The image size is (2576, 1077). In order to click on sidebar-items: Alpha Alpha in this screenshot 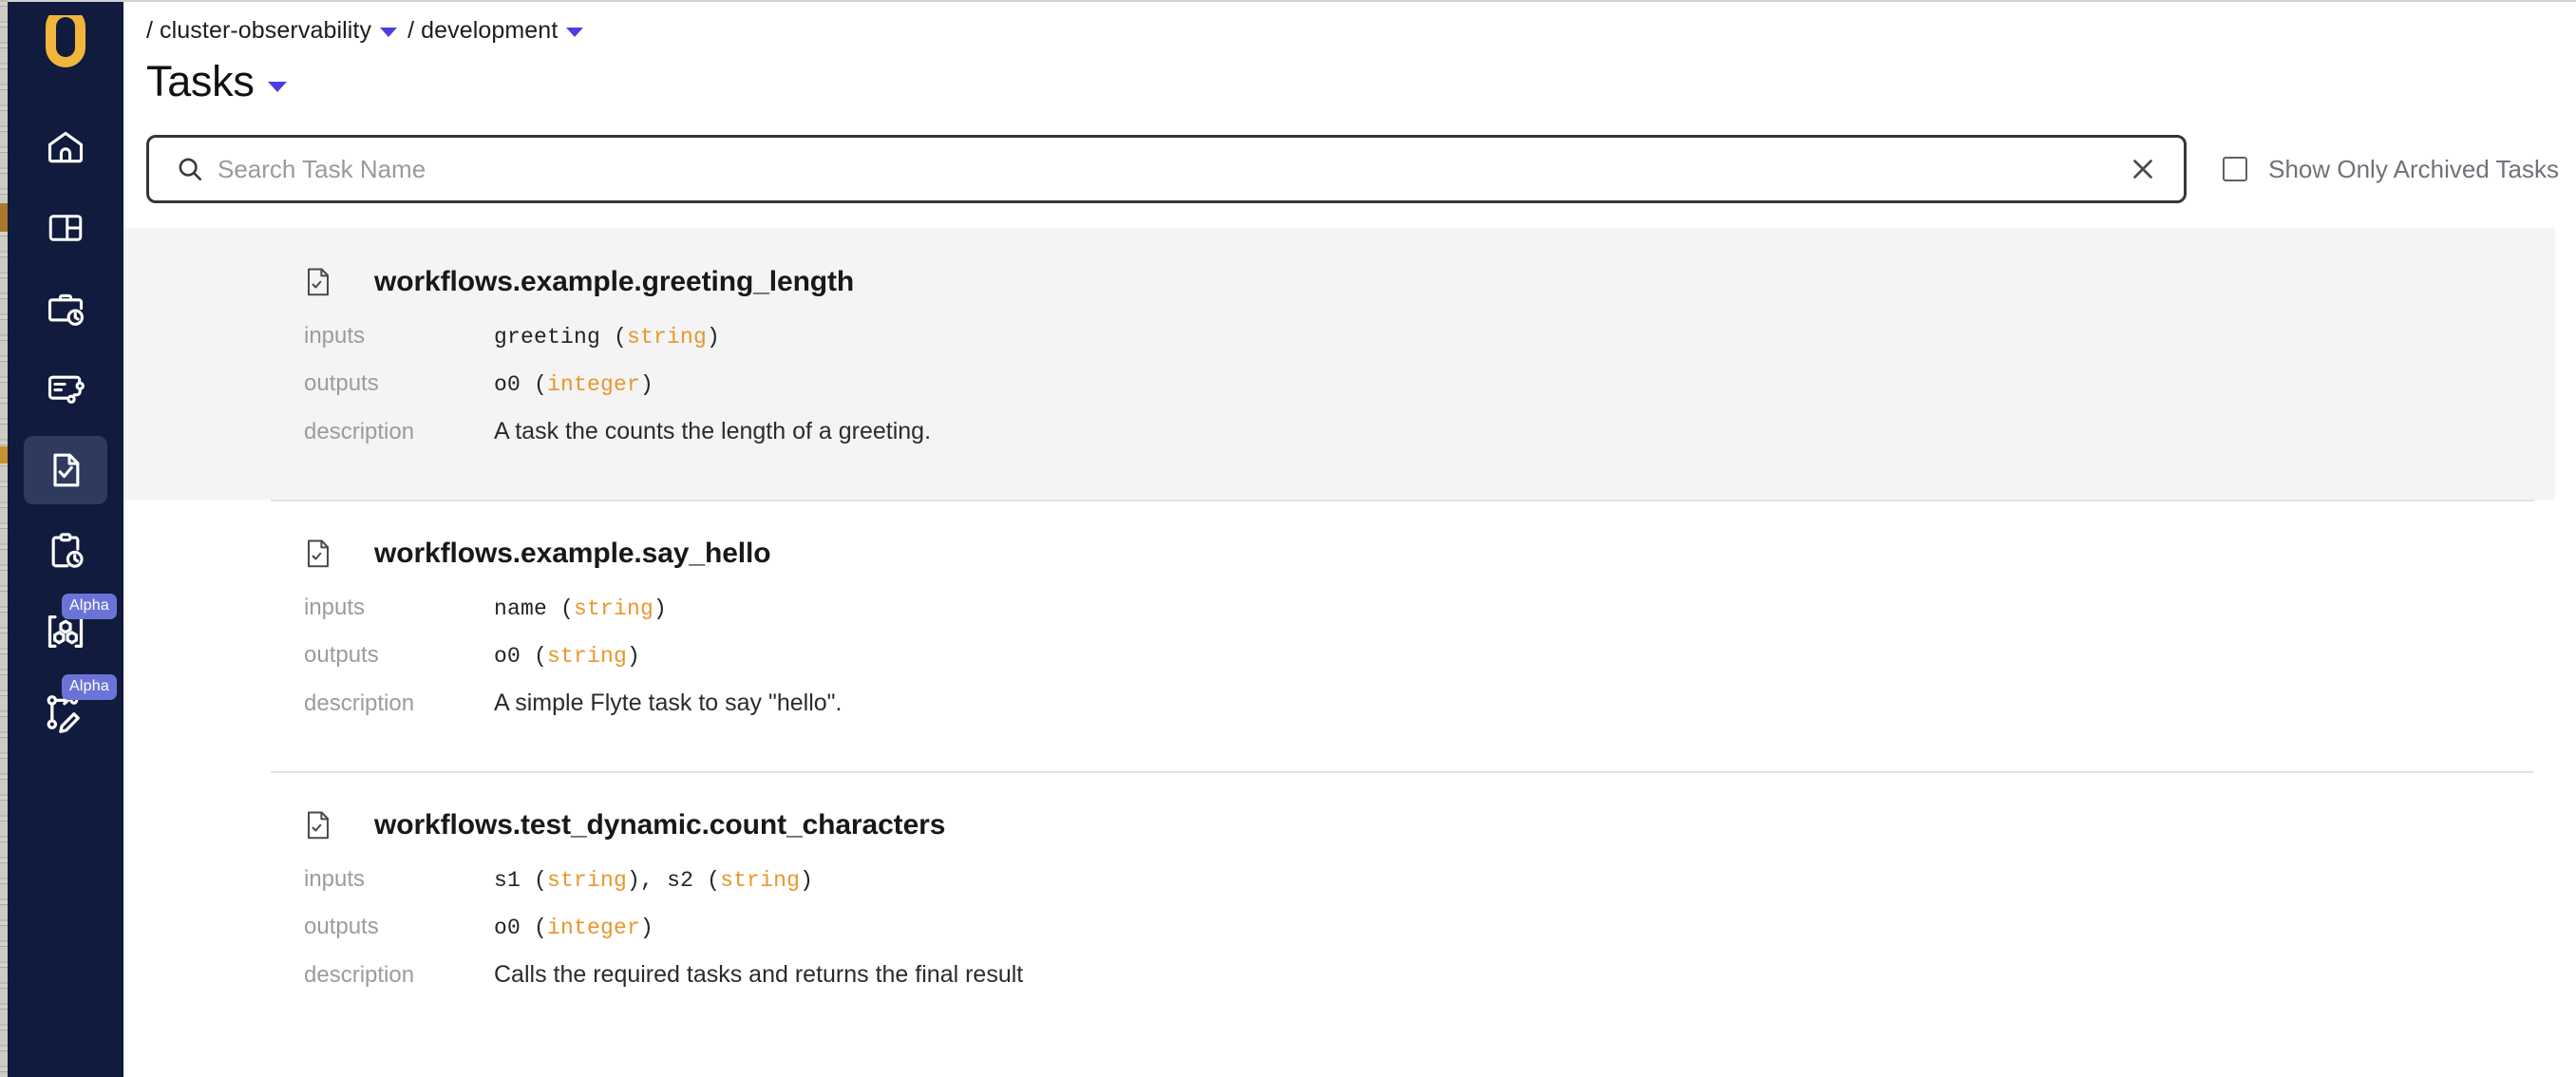, I will do `click(65, 429)`.